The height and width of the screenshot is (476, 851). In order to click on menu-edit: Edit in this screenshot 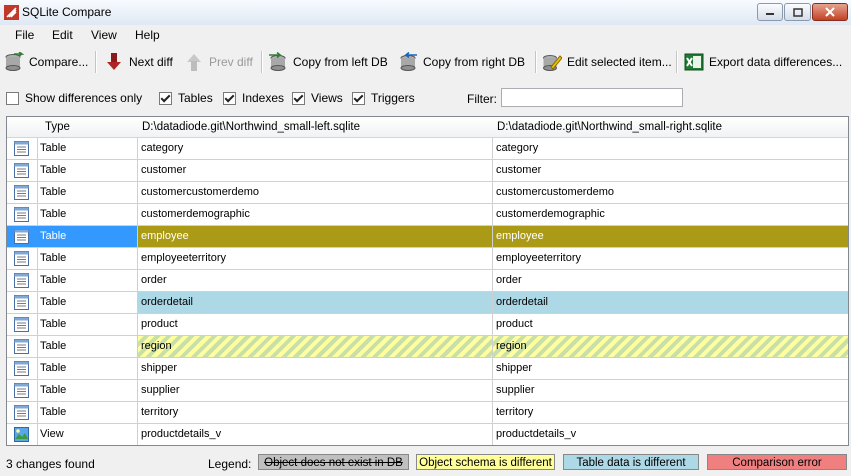, I will do `click(62, 35)`.